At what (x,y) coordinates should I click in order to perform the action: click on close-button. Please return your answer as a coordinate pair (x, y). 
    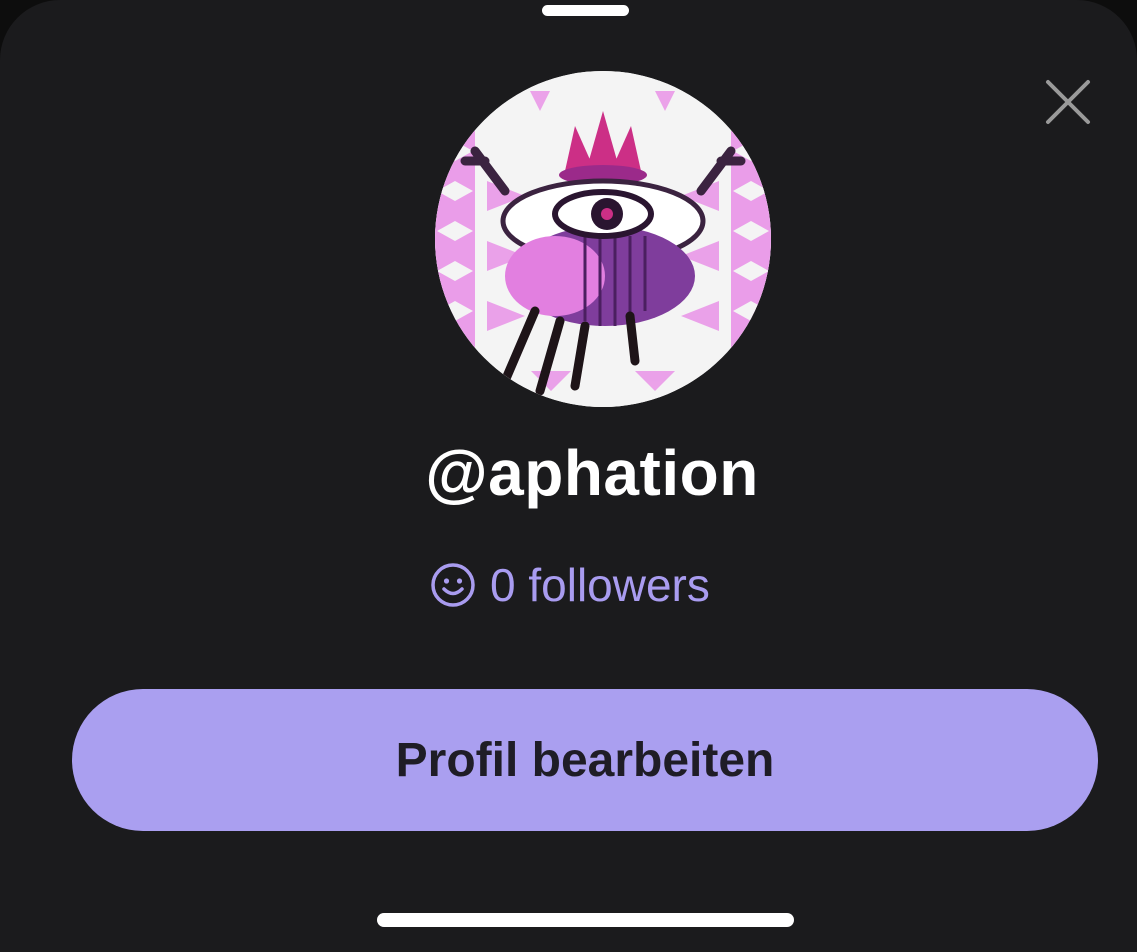
    Looking at the image, I should click on (1068, 102).